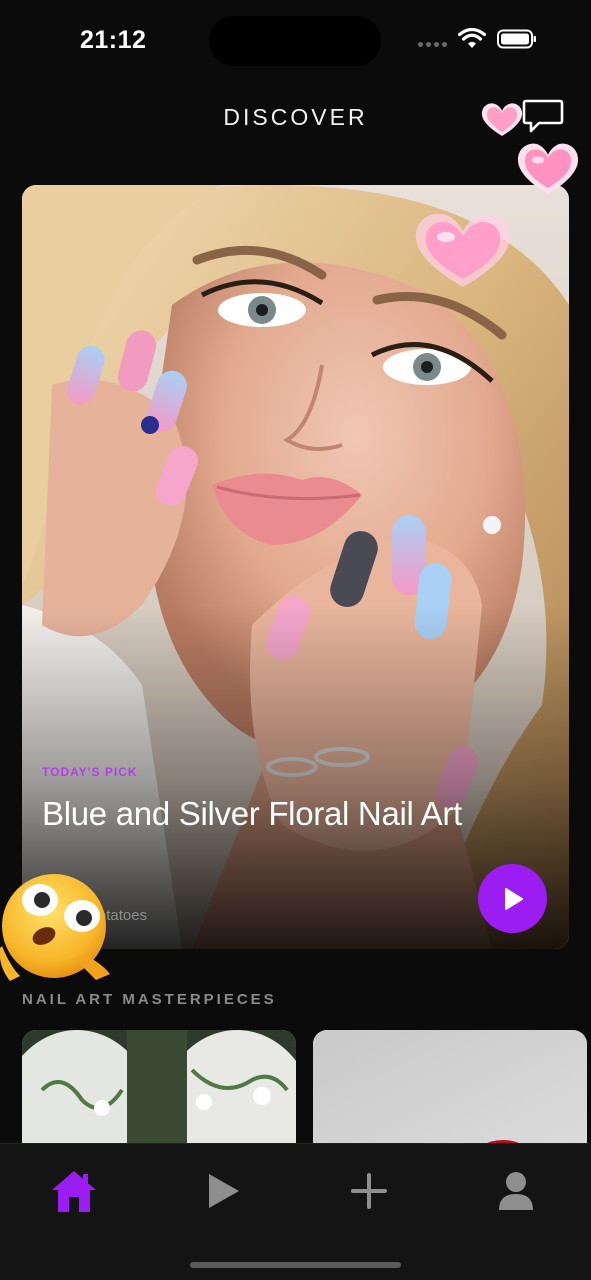  I want to click on tab-play, so click(223, 1191).